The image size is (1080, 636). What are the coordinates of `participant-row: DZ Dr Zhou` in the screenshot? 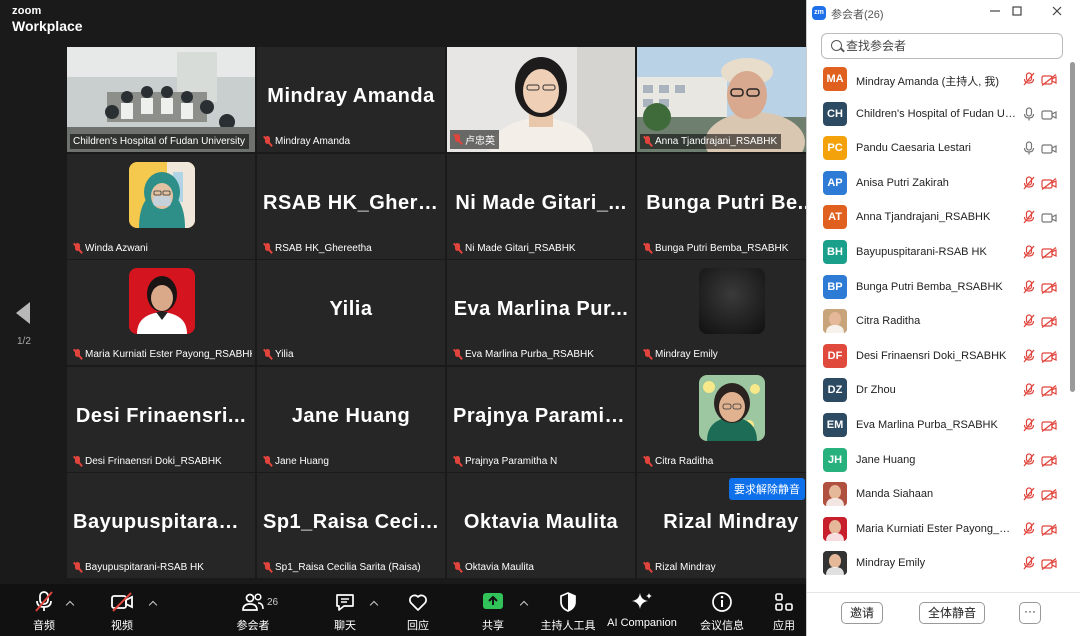 It's located at (938, 390).